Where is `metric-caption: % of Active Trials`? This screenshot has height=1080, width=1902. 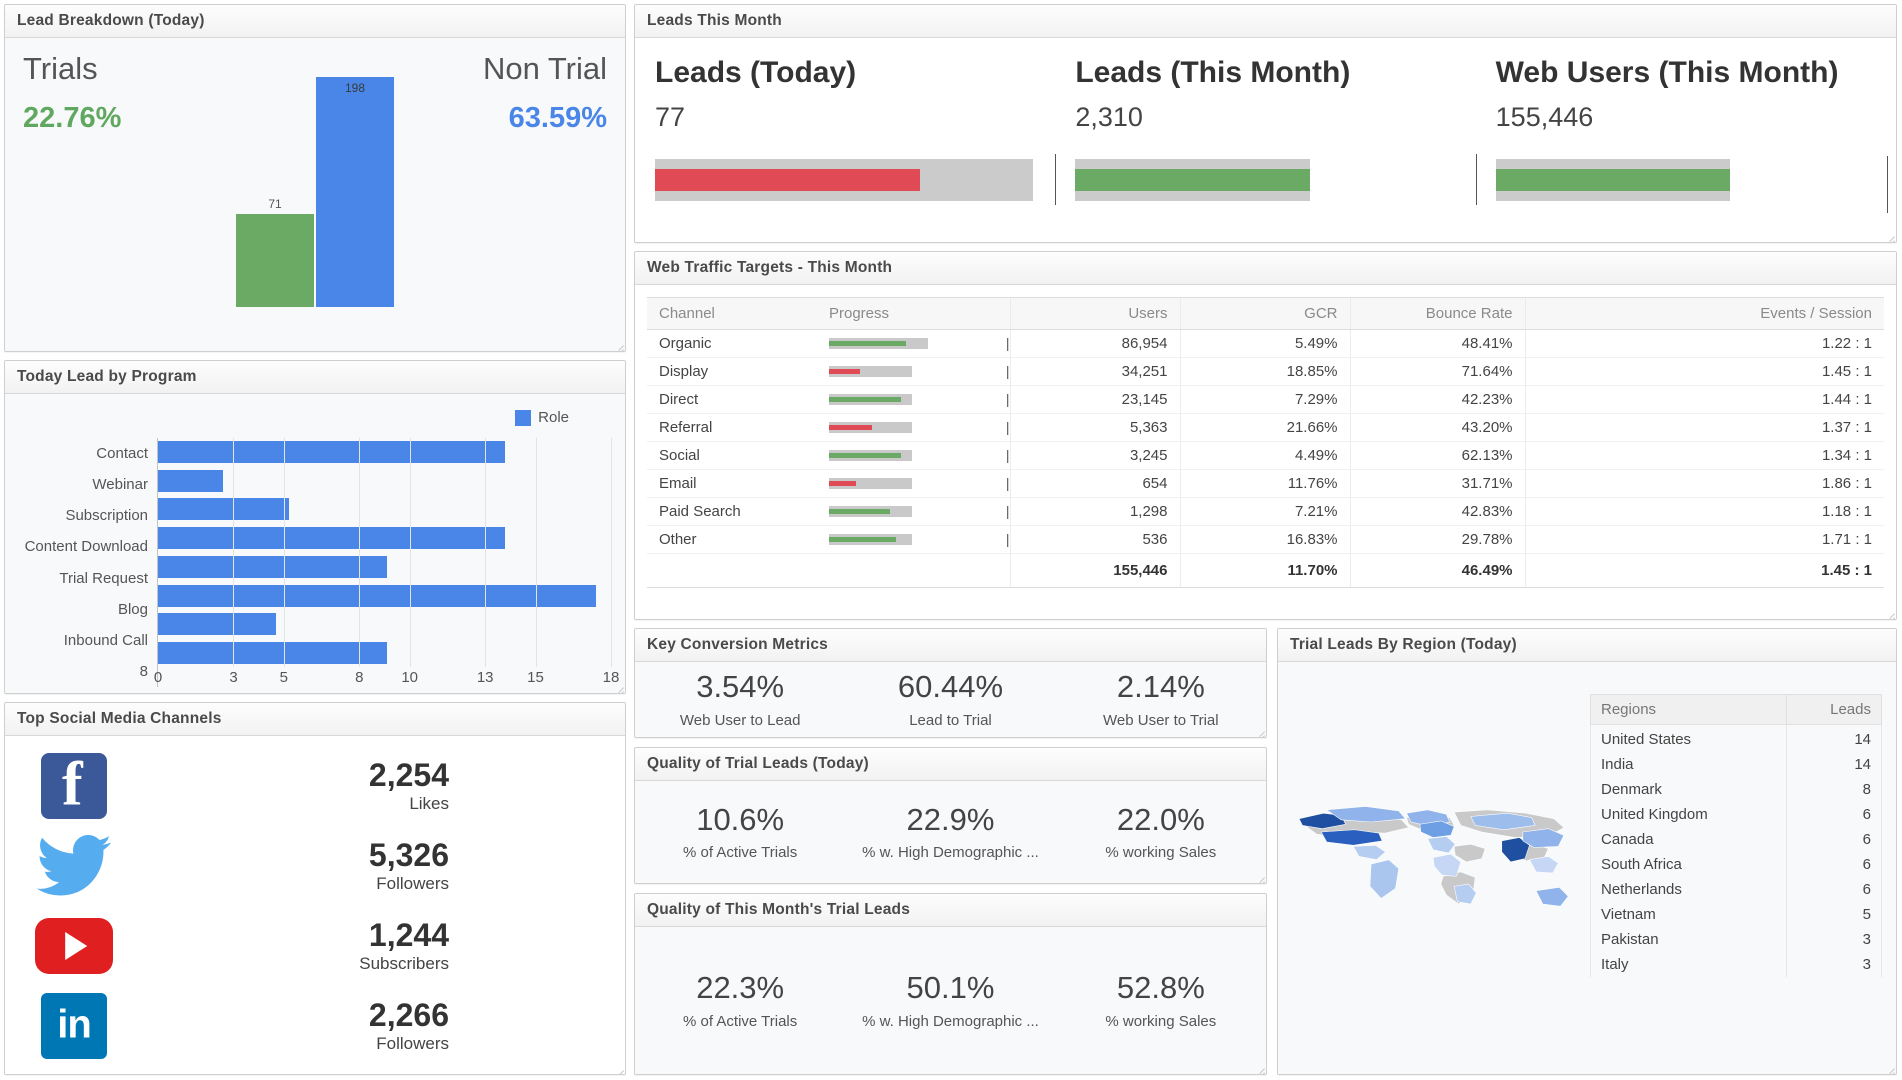
metric-caption: % of Active Trials is located at coordinates (740, 853).